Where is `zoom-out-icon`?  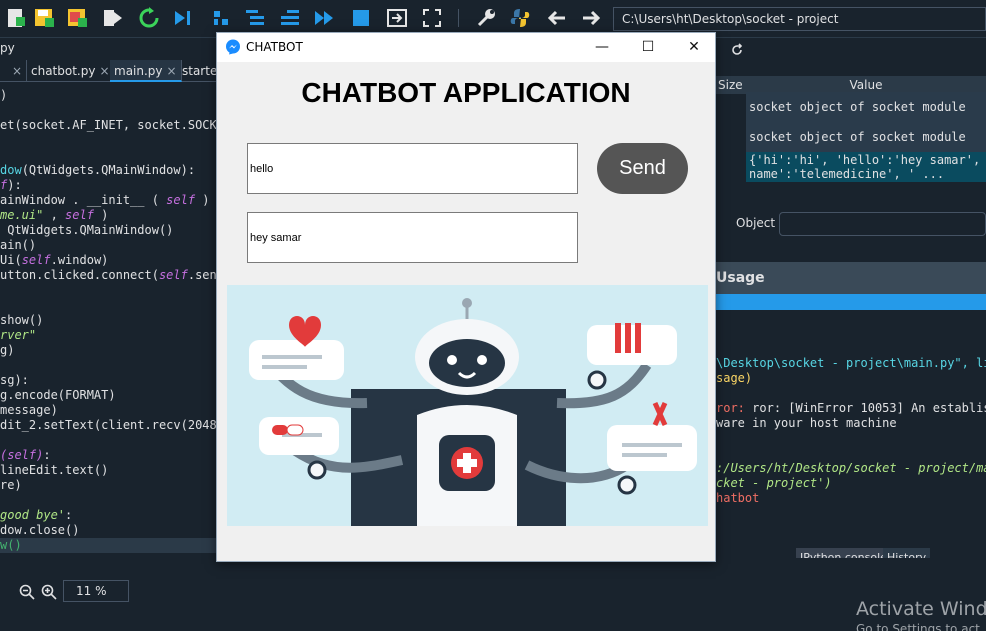
zoom-out-icon is located at coordinates (27, 592).